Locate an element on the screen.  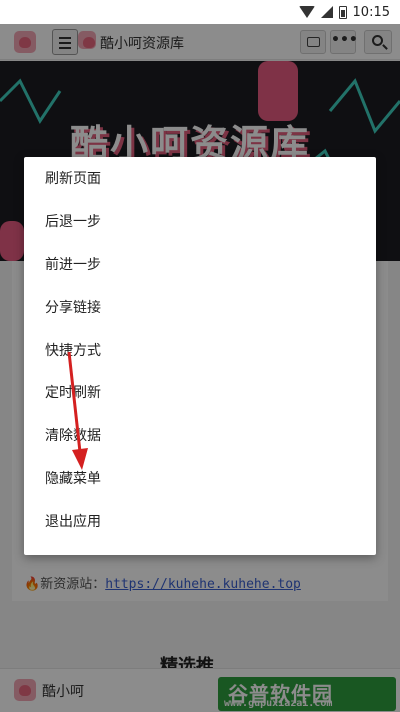
menu-item-go-forward: 前进一步 is located at coordinates (200, 264).